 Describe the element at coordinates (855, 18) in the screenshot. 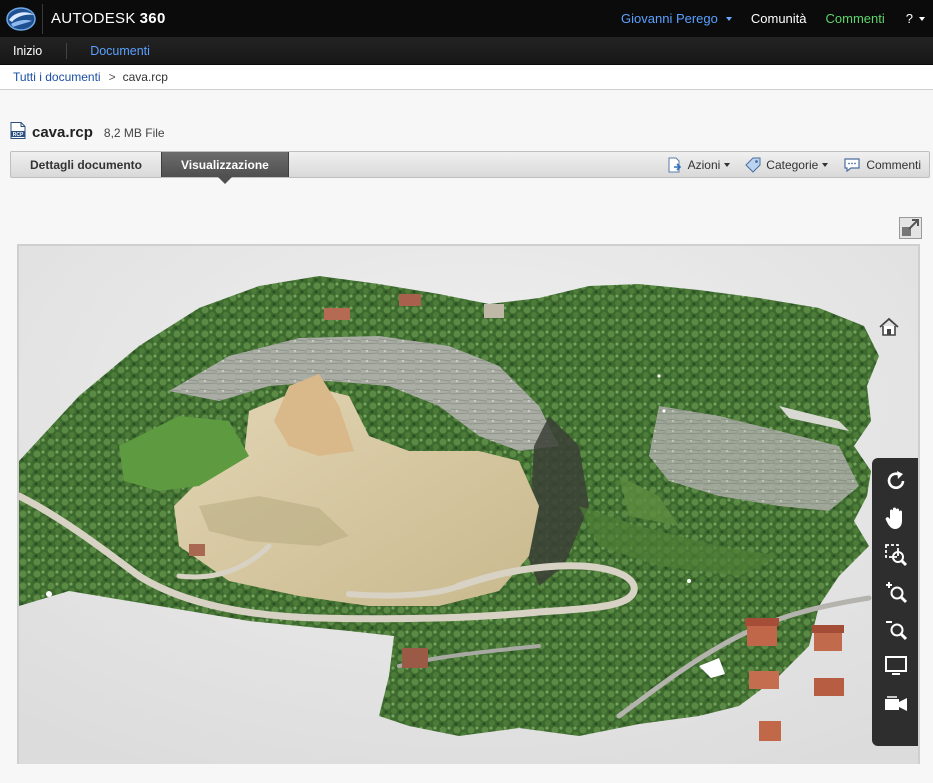

I see `comments-link: Commenti` at that location.